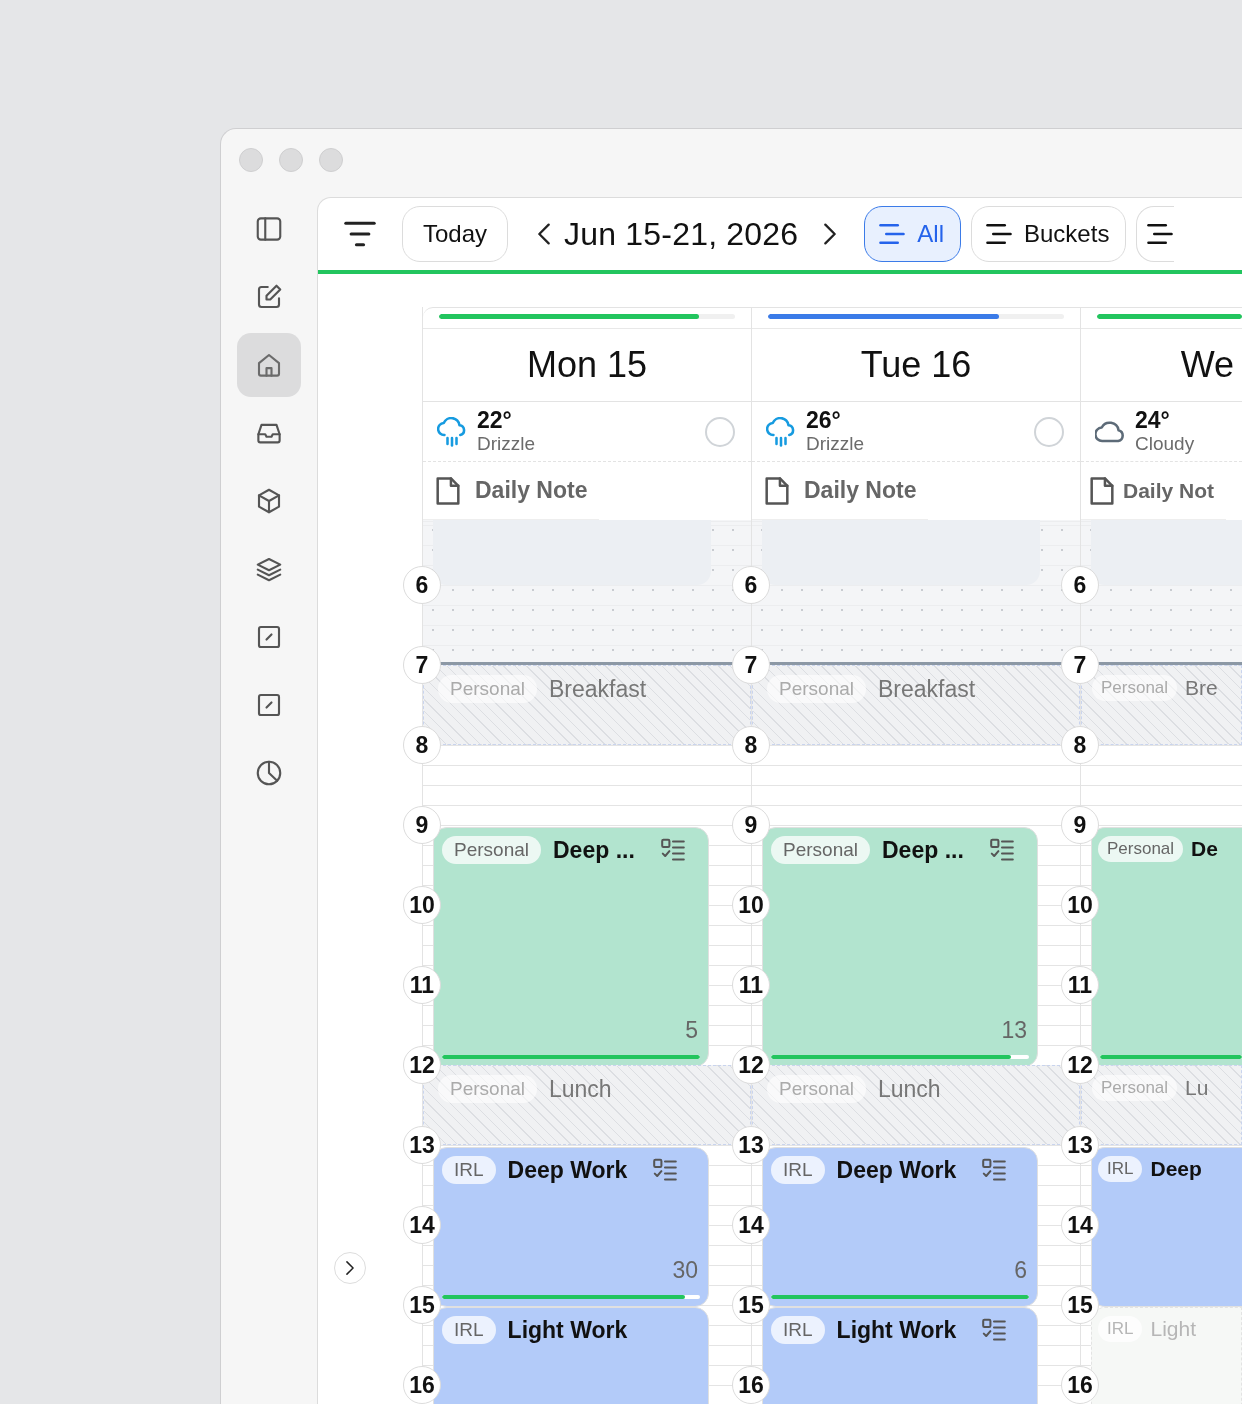 The height and width of the screenshot is (1404, 1242). I want to click on hour-label: 6, so click(422, 585).